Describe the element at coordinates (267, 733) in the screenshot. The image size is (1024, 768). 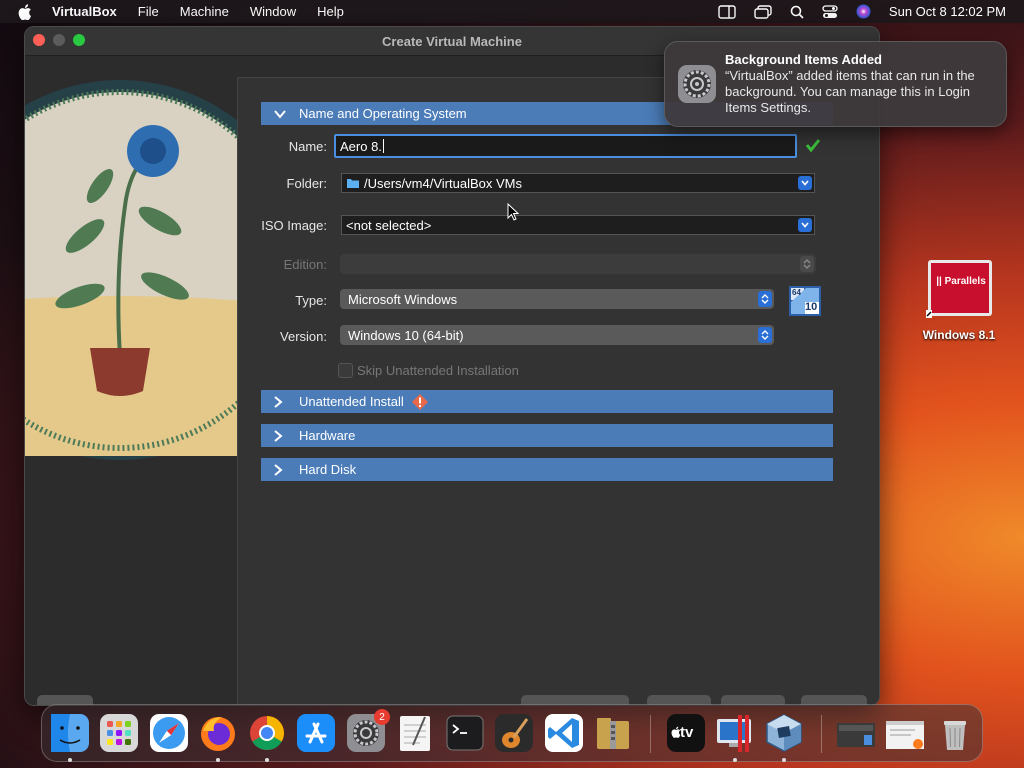
I see `chrome-icon` at that location.